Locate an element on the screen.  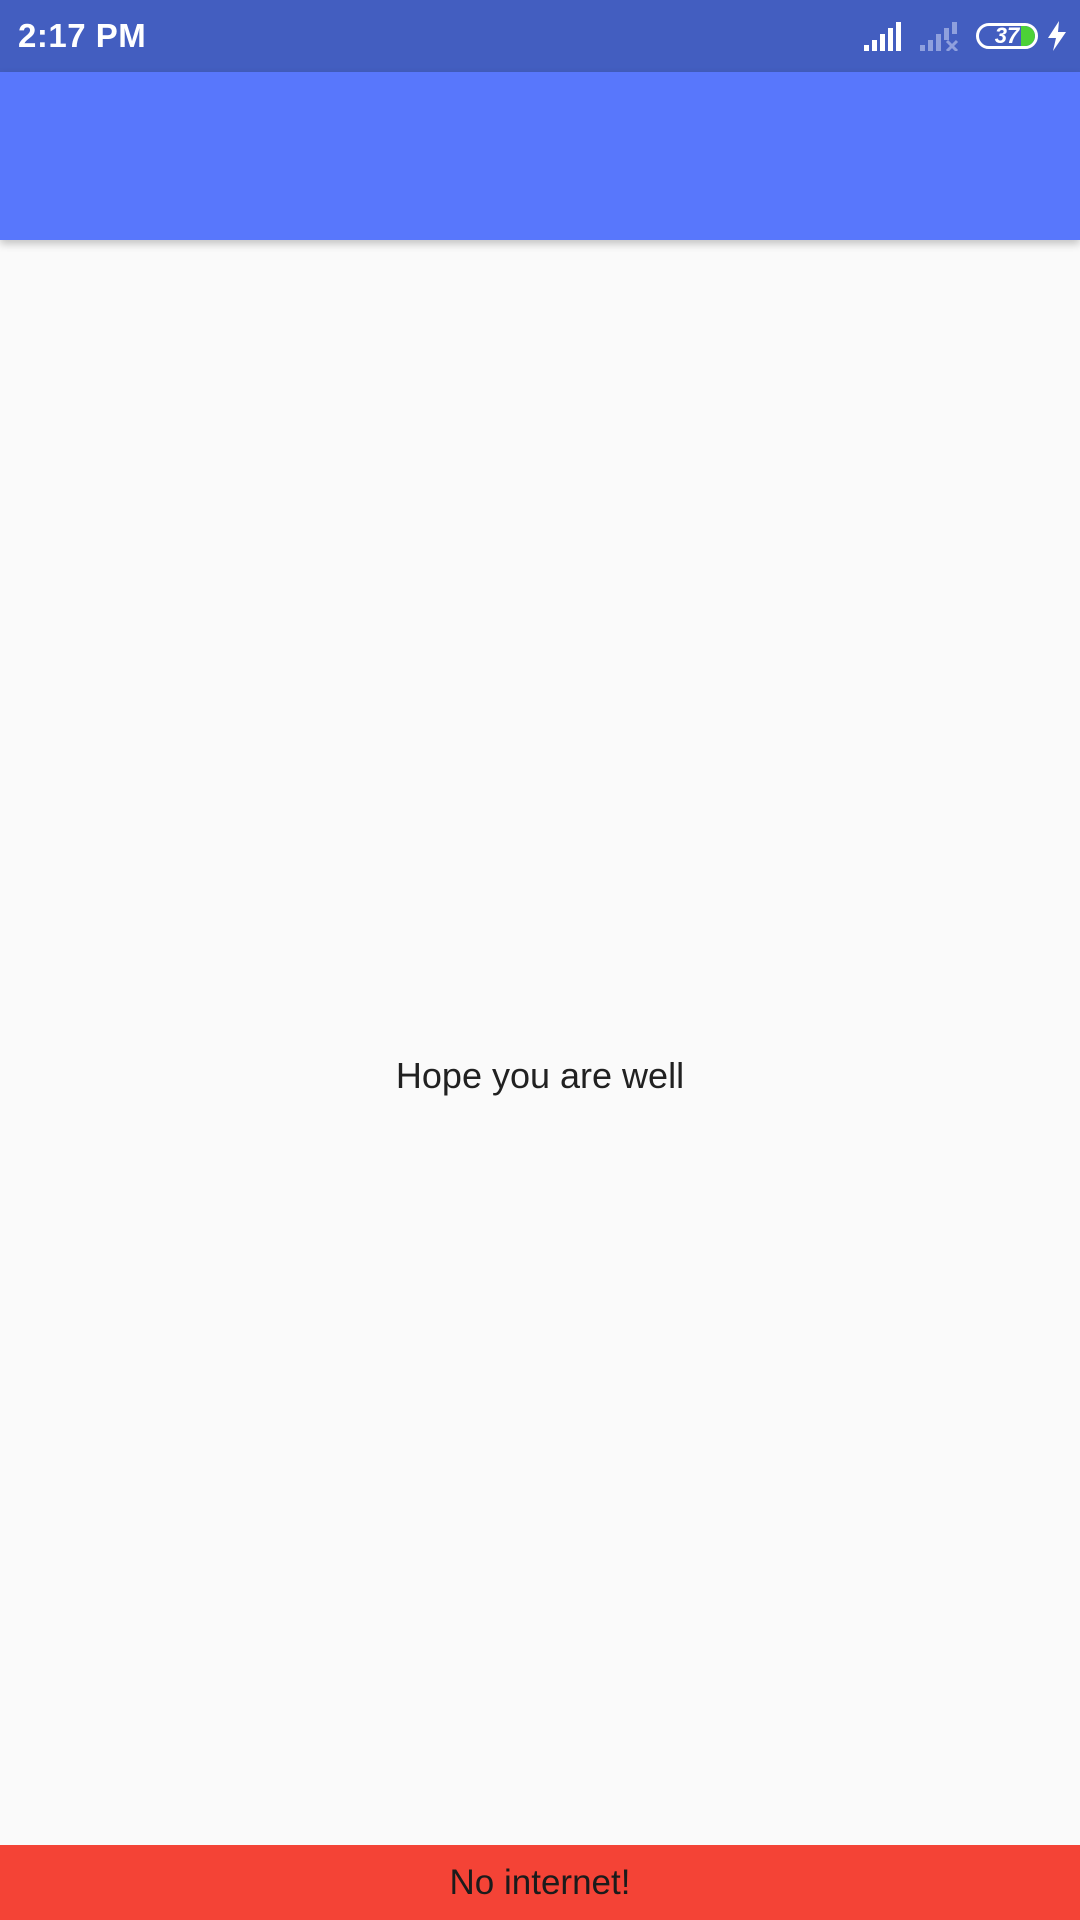
app-bar is located at coordinates (540, 156).